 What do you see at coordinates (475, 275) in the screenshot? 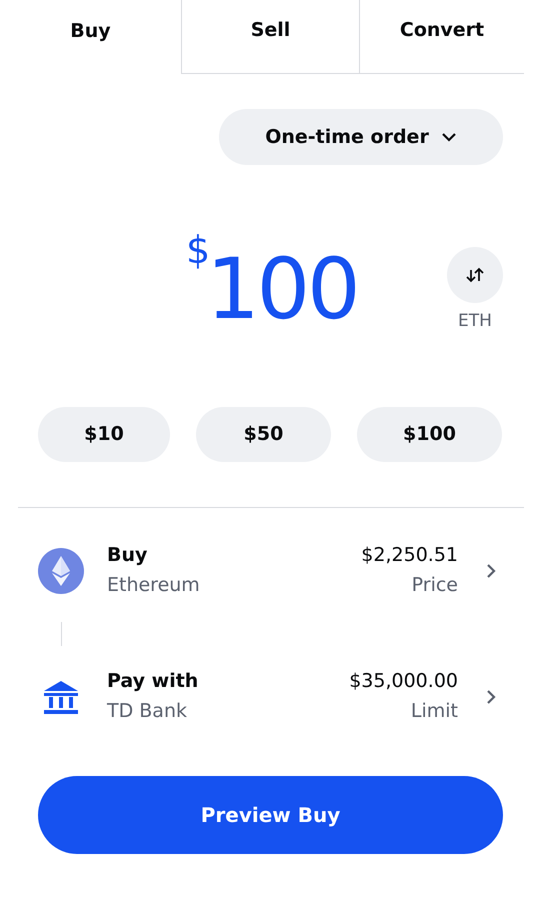
I see `swap-arrows-icon` at bounding box center [475, 275].